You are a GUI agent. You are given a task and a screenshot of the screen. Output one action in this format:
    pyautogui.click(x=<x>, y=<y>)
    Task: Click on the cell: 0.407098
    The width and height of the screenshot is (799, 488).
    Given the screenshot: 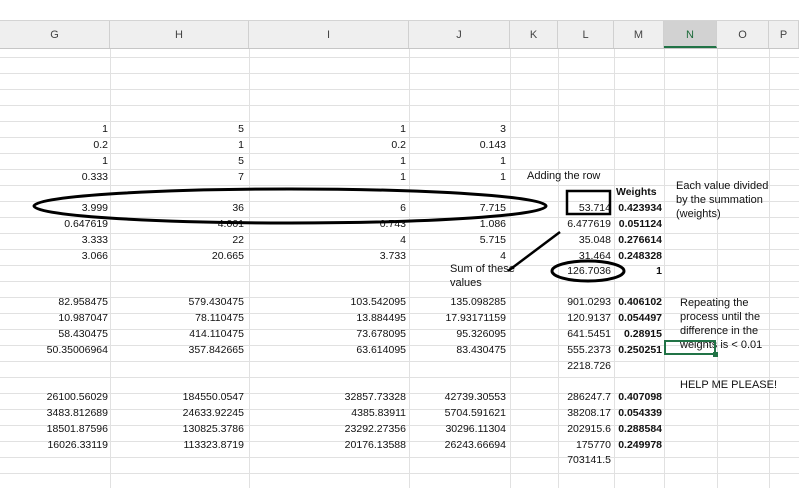 What is the action you would take?
    pyautogui.click(x=637, y=397)
    